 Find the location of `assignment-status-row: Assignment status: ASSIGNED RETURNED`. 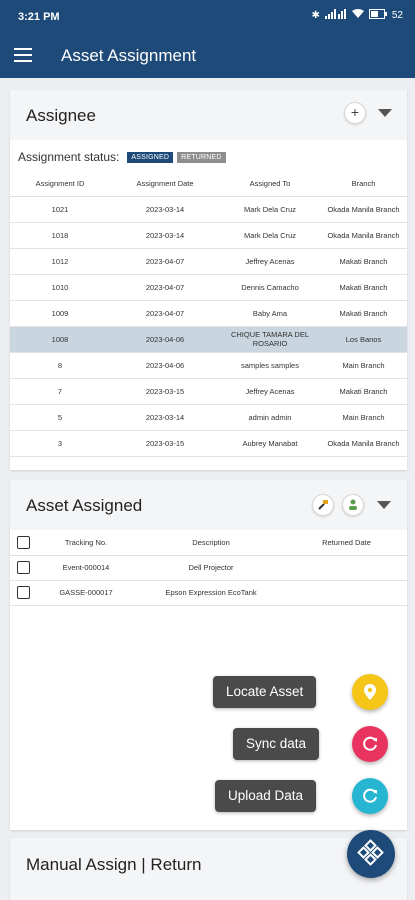

assignment-status-row: Assignment status: ASSIGNED RETURNED is located at coordinates (122, 157).